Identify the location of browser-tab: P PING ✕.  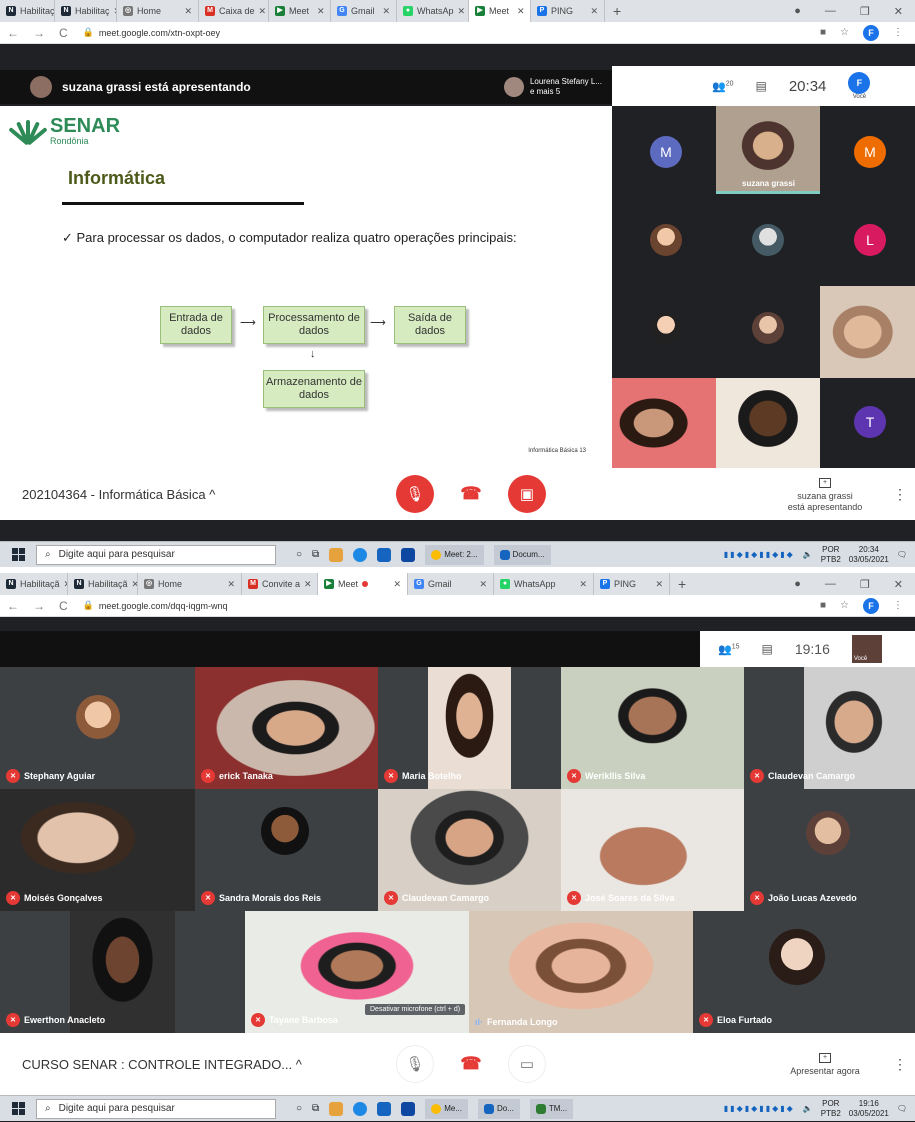
(632, 584).